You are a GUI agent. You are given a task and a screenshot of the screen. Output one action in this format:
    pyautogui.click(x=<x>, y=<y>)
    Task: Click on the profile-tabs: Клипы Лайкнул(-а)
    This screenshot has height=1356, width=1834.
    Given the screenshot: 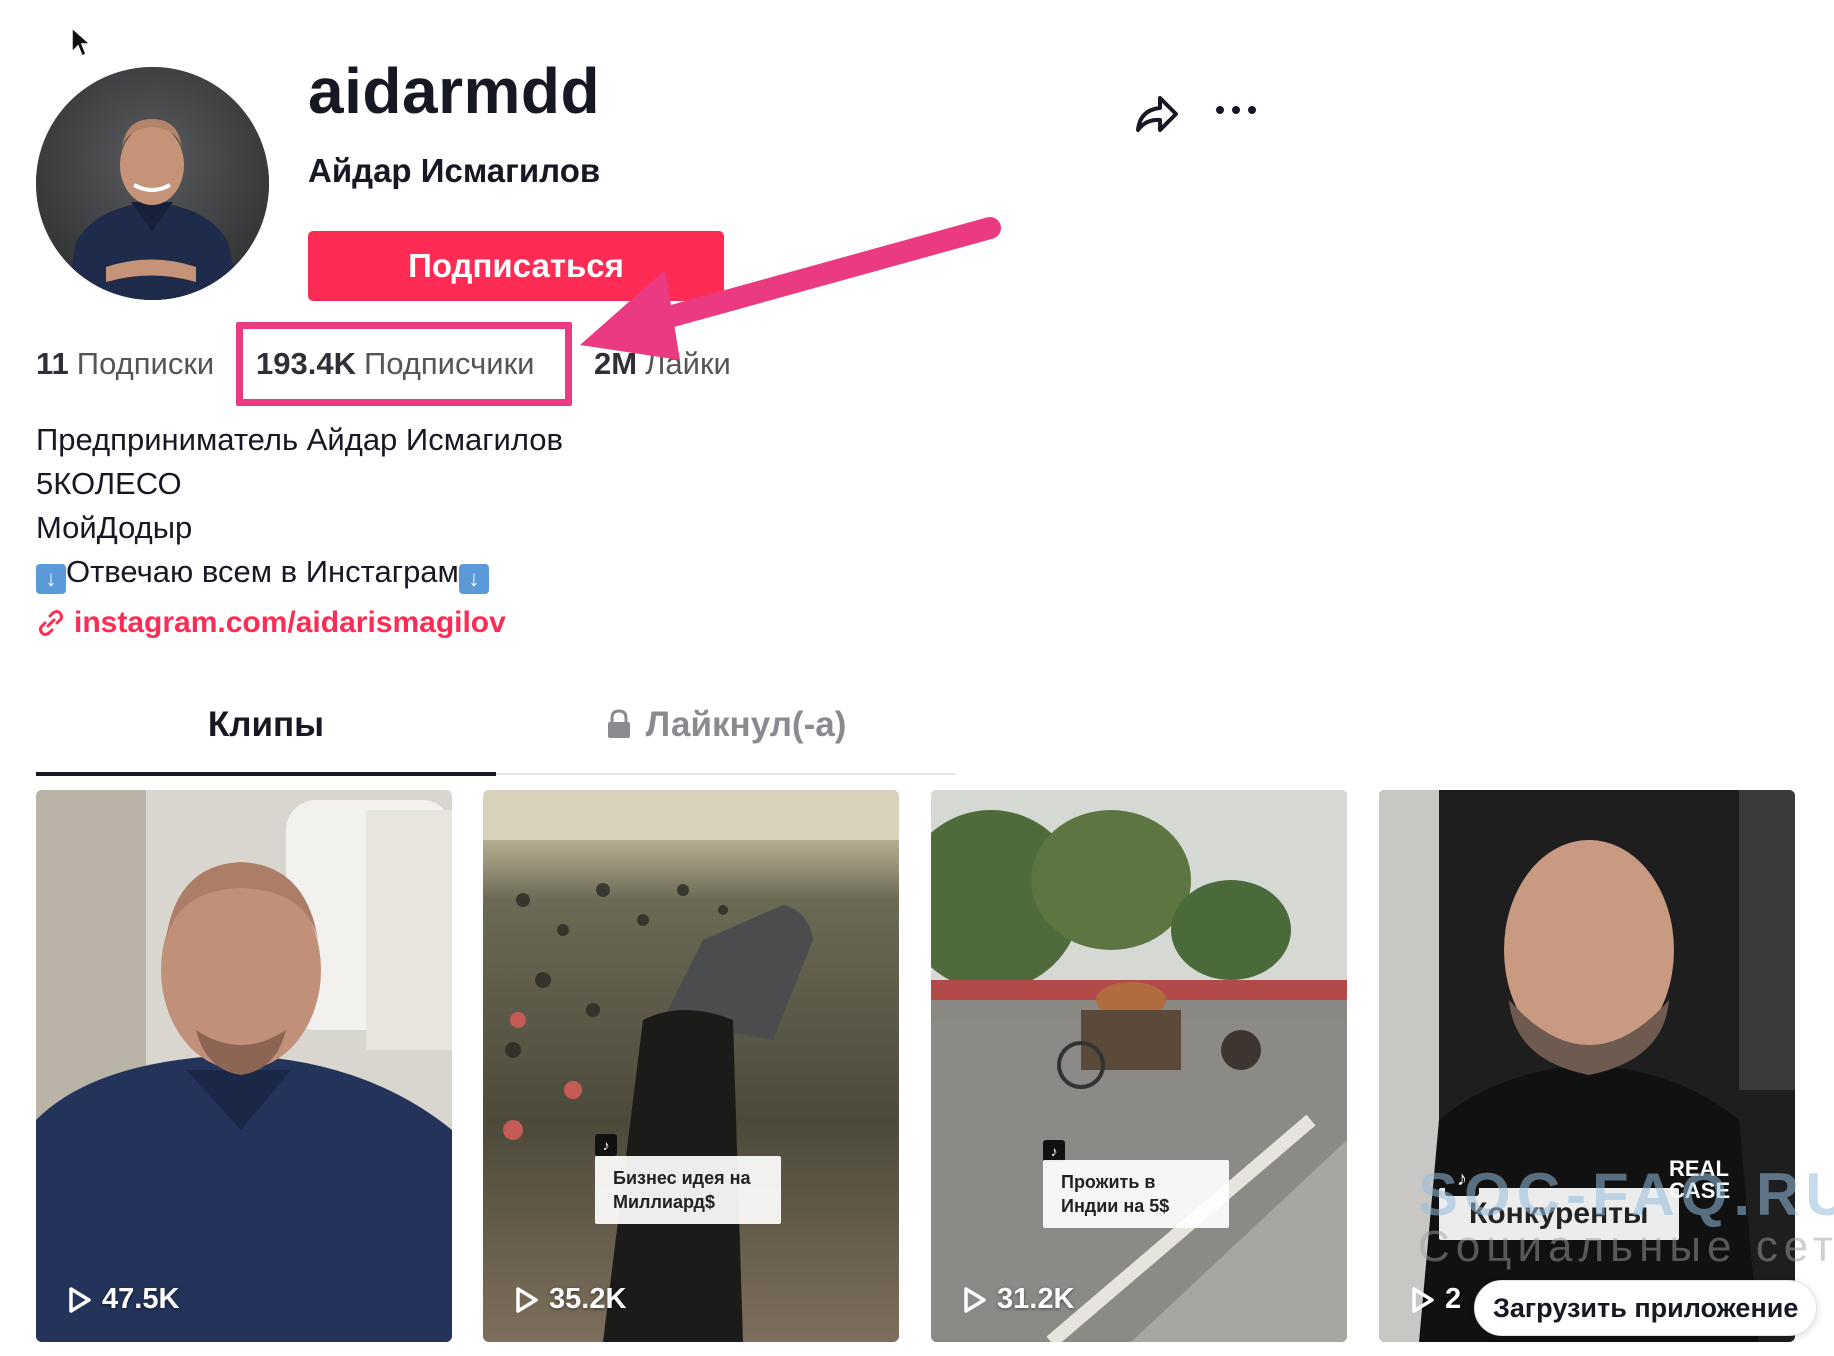 What is the action you would take?
    pyautogui.click(x=496, y=740)
    